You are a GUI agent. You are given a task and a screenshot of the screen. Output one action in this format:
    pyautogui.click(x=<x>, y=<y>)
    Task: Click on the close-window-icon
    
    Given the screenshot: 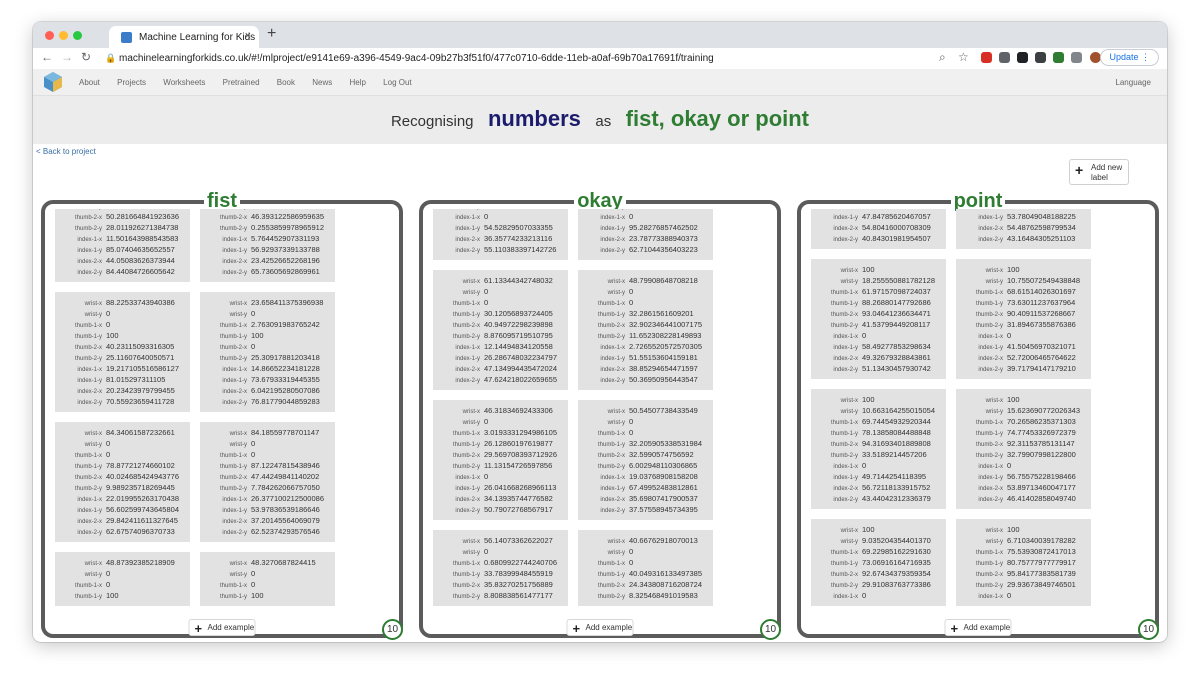 What is the action you would take?
    pyautogui.click(x=49, y=35)
    